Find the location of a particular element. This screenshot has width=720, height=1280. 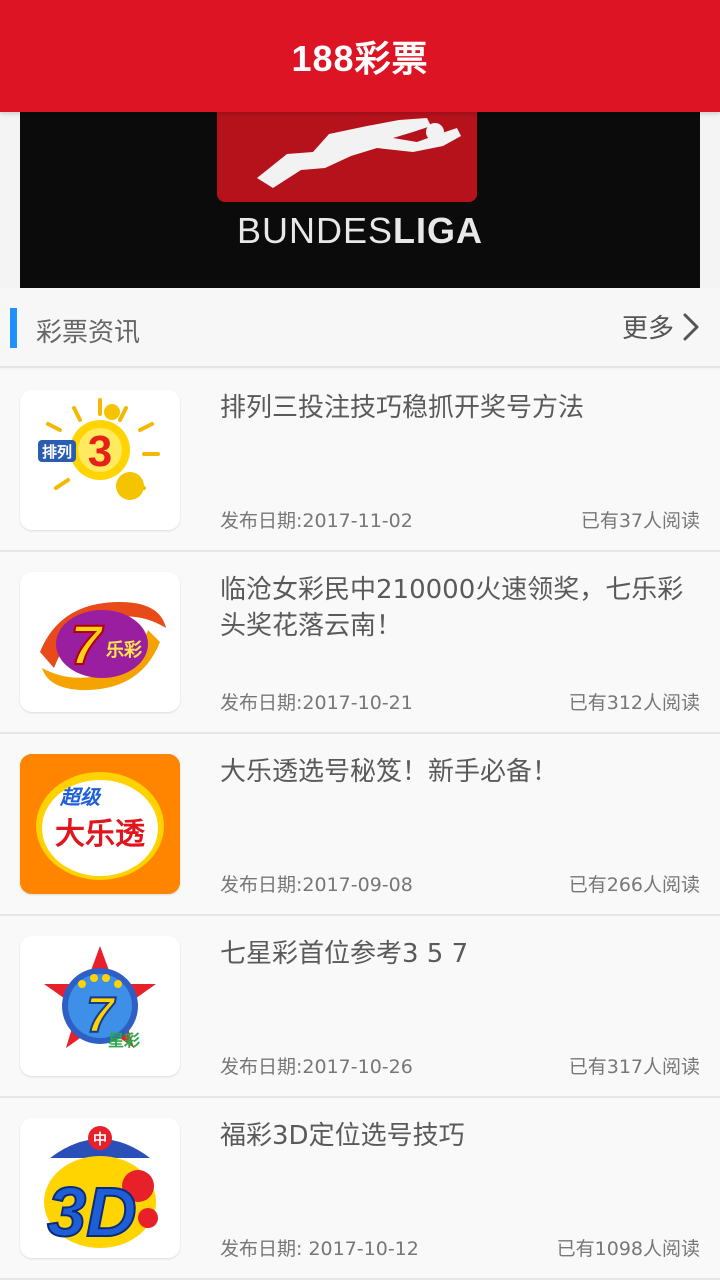

article-thumbnail: 7 星彩 is located at coordinates (100, 1006).